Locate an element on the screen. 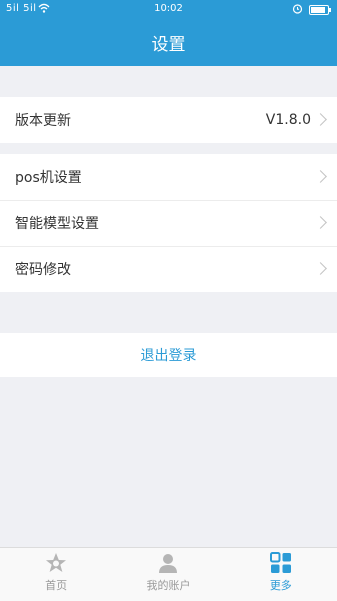 The width and height of the screenshot is (337, 601). smart-model-settings-item: 智能模型设置 is located at coordinates (168, 223).